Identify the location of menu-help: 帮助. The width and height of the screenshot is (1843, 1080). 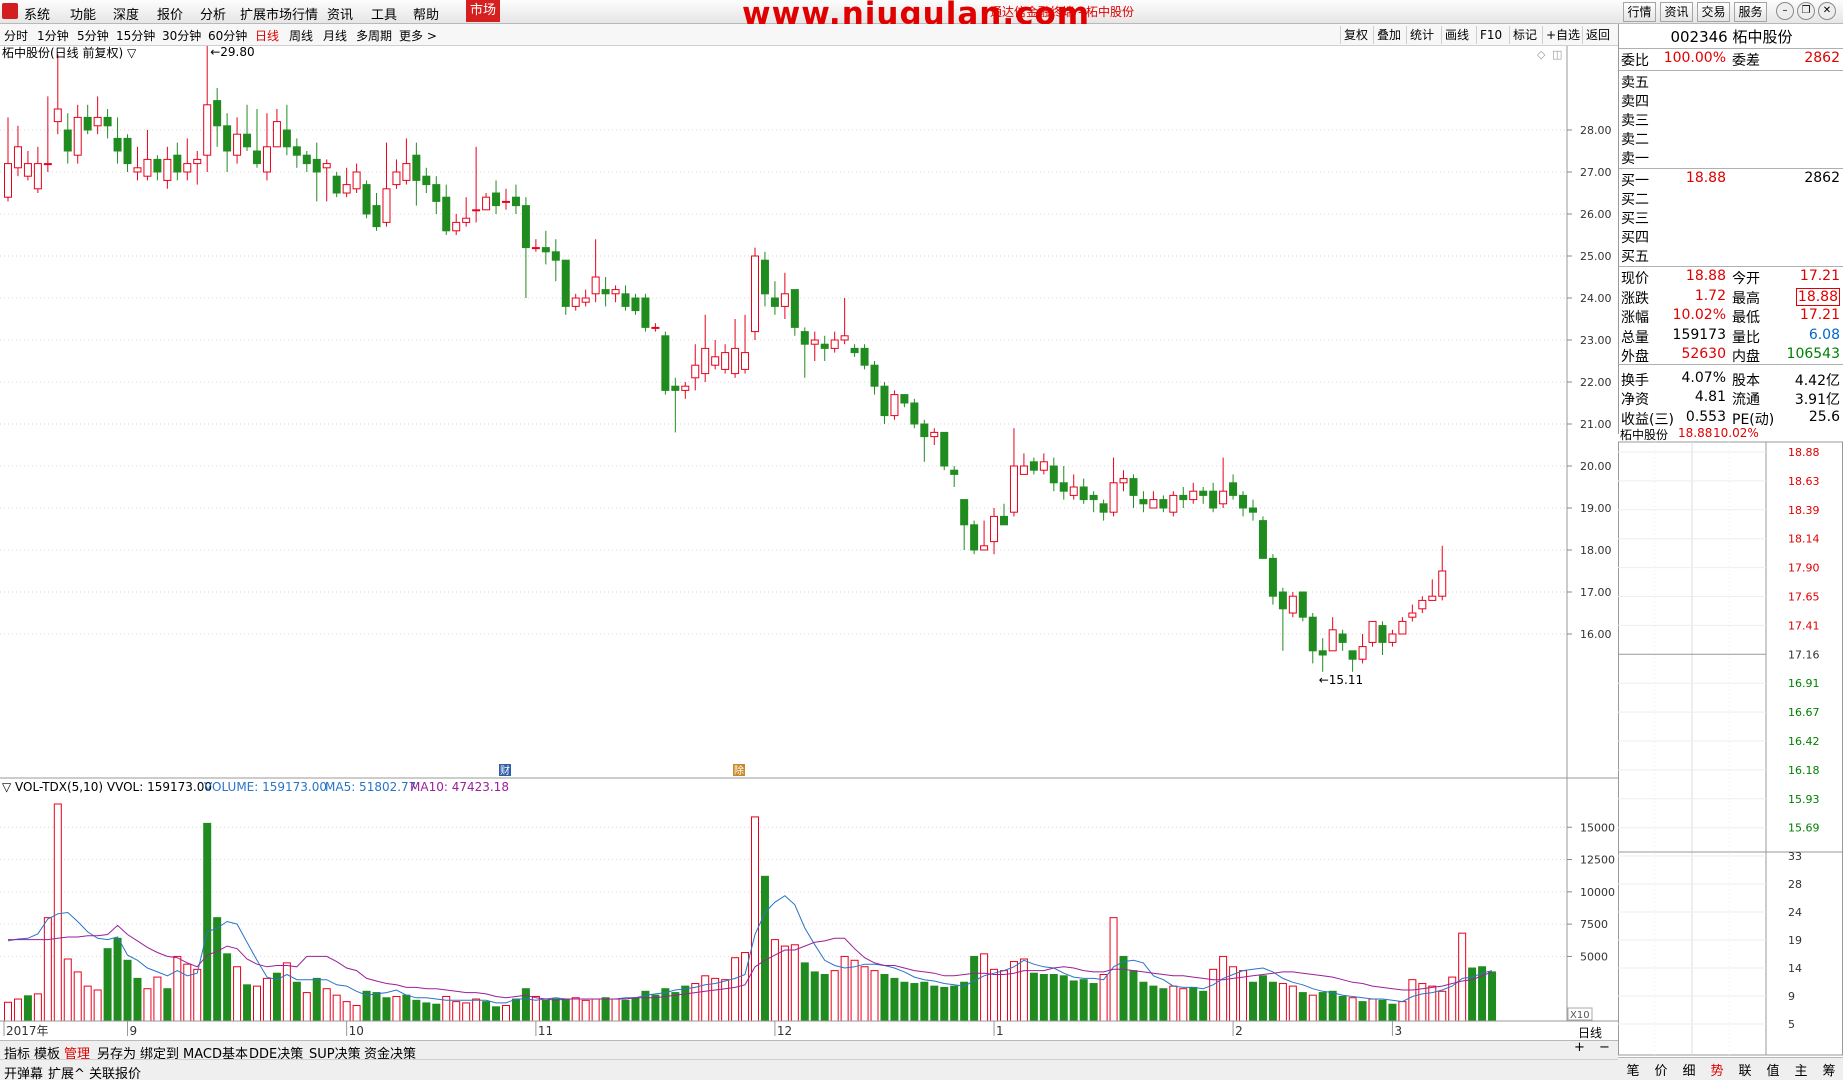
(426, 13).